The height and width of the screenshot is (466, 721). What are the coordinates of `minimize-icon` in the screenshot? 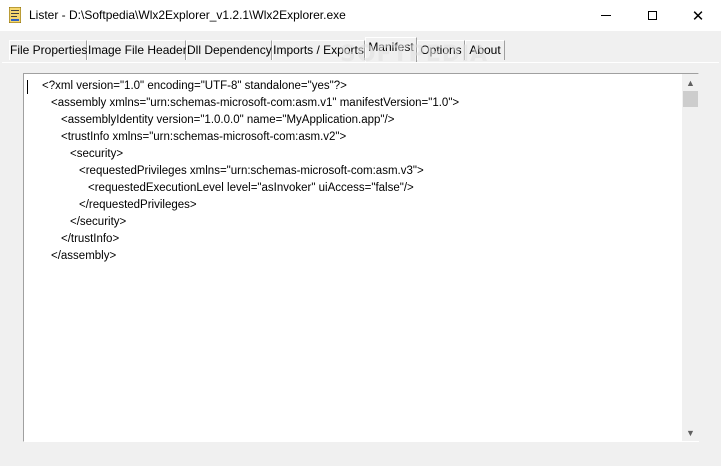 It's located at (606, 15).